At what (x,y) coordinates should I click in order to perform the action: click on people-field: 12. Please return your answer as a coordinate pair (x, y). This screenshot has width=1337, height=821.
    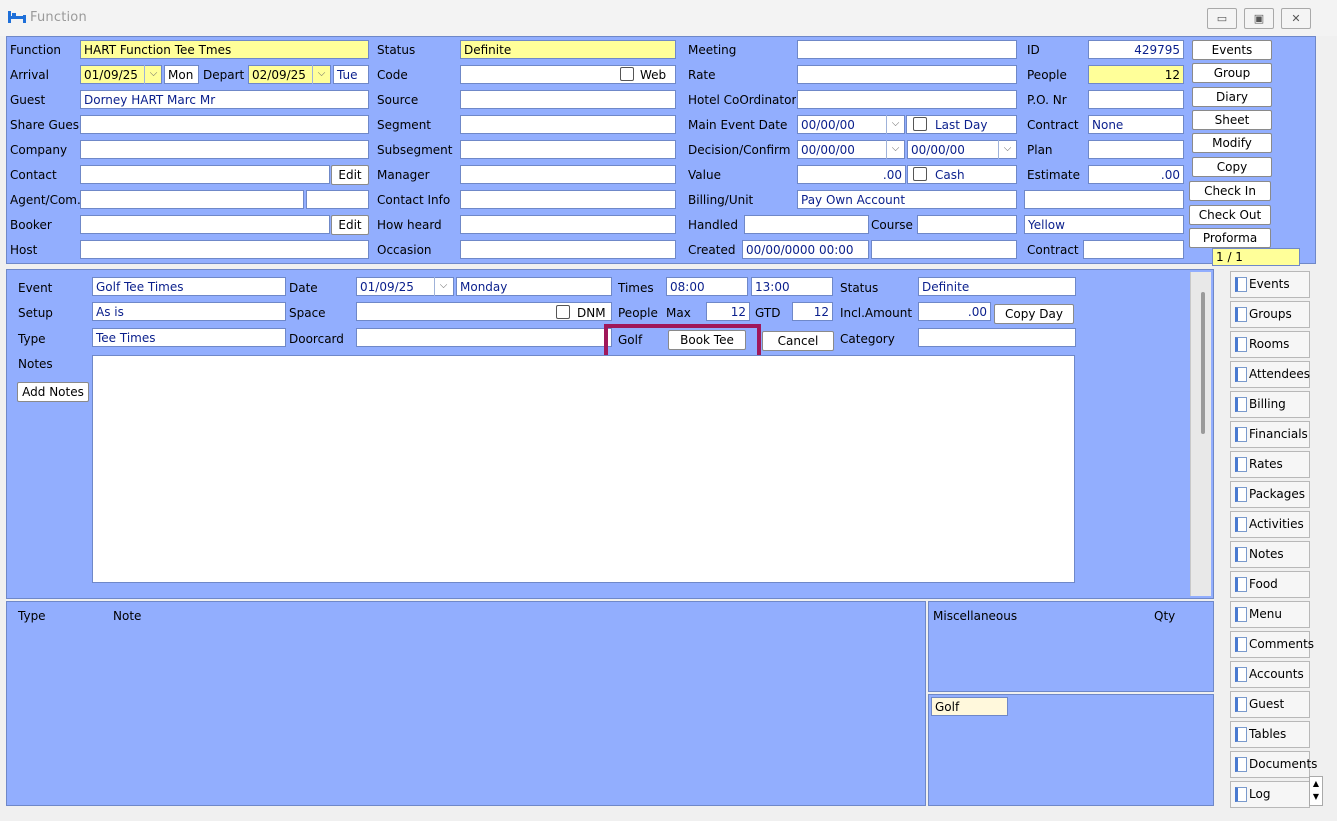
    Looking at the image, I should click on (1136, 74).